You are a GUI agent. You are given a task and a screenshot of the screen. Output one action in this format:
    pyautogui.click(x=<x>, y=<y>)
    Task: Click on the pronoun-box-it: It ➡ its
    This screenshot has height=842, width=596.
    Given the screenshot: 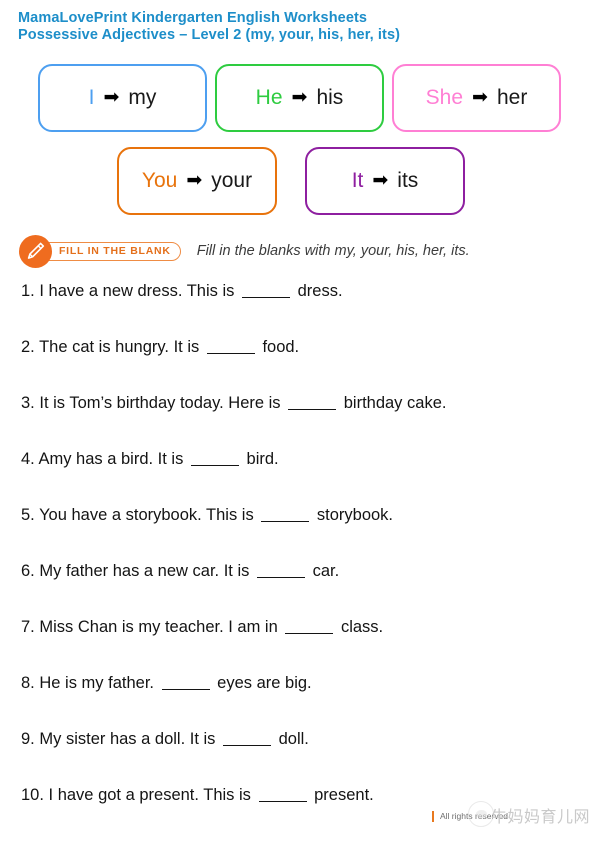 What is the action you would take?
    pyautogui.click(x=385, y=181)
    